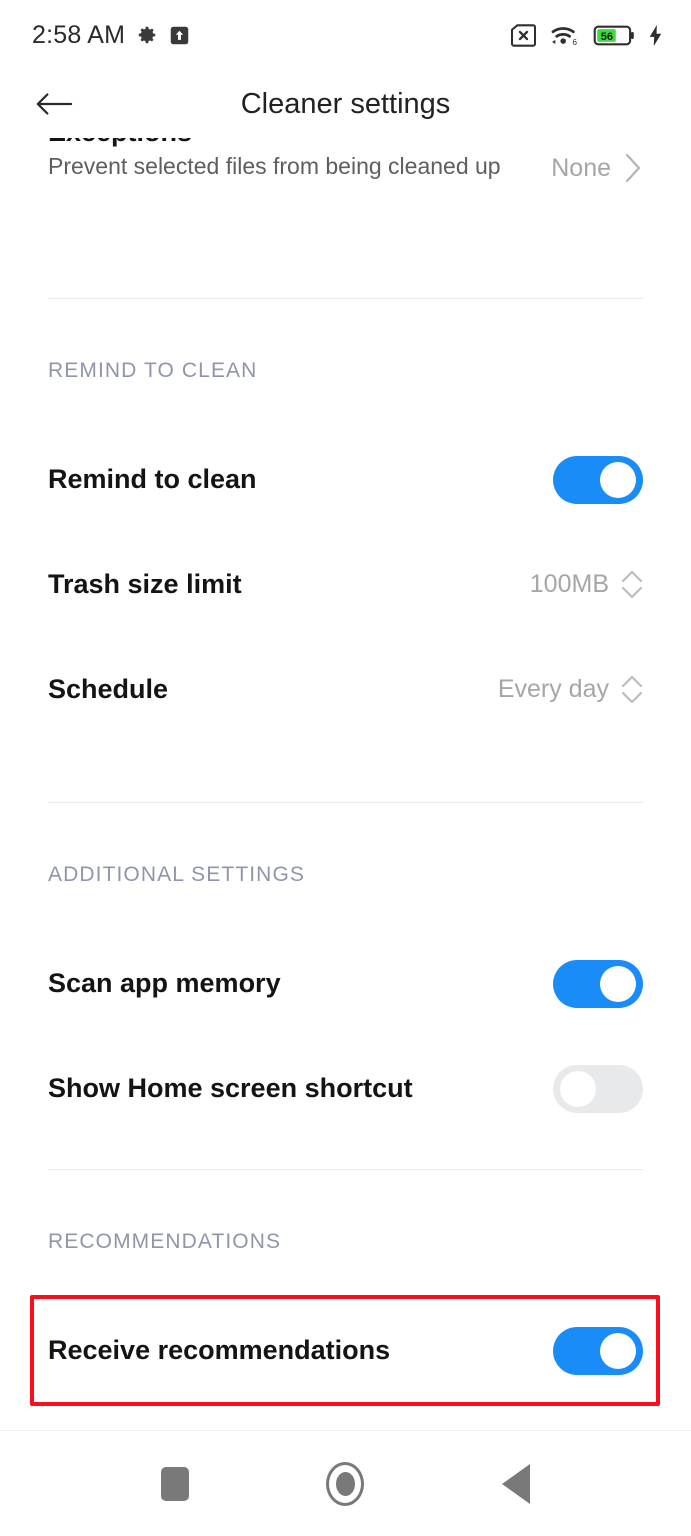 This screenshot has width=691, height=1536. What do you see at coordinates (633, 168) in the screenshot?
I see `chevron-right-icon` at bounding box center [633, 168].